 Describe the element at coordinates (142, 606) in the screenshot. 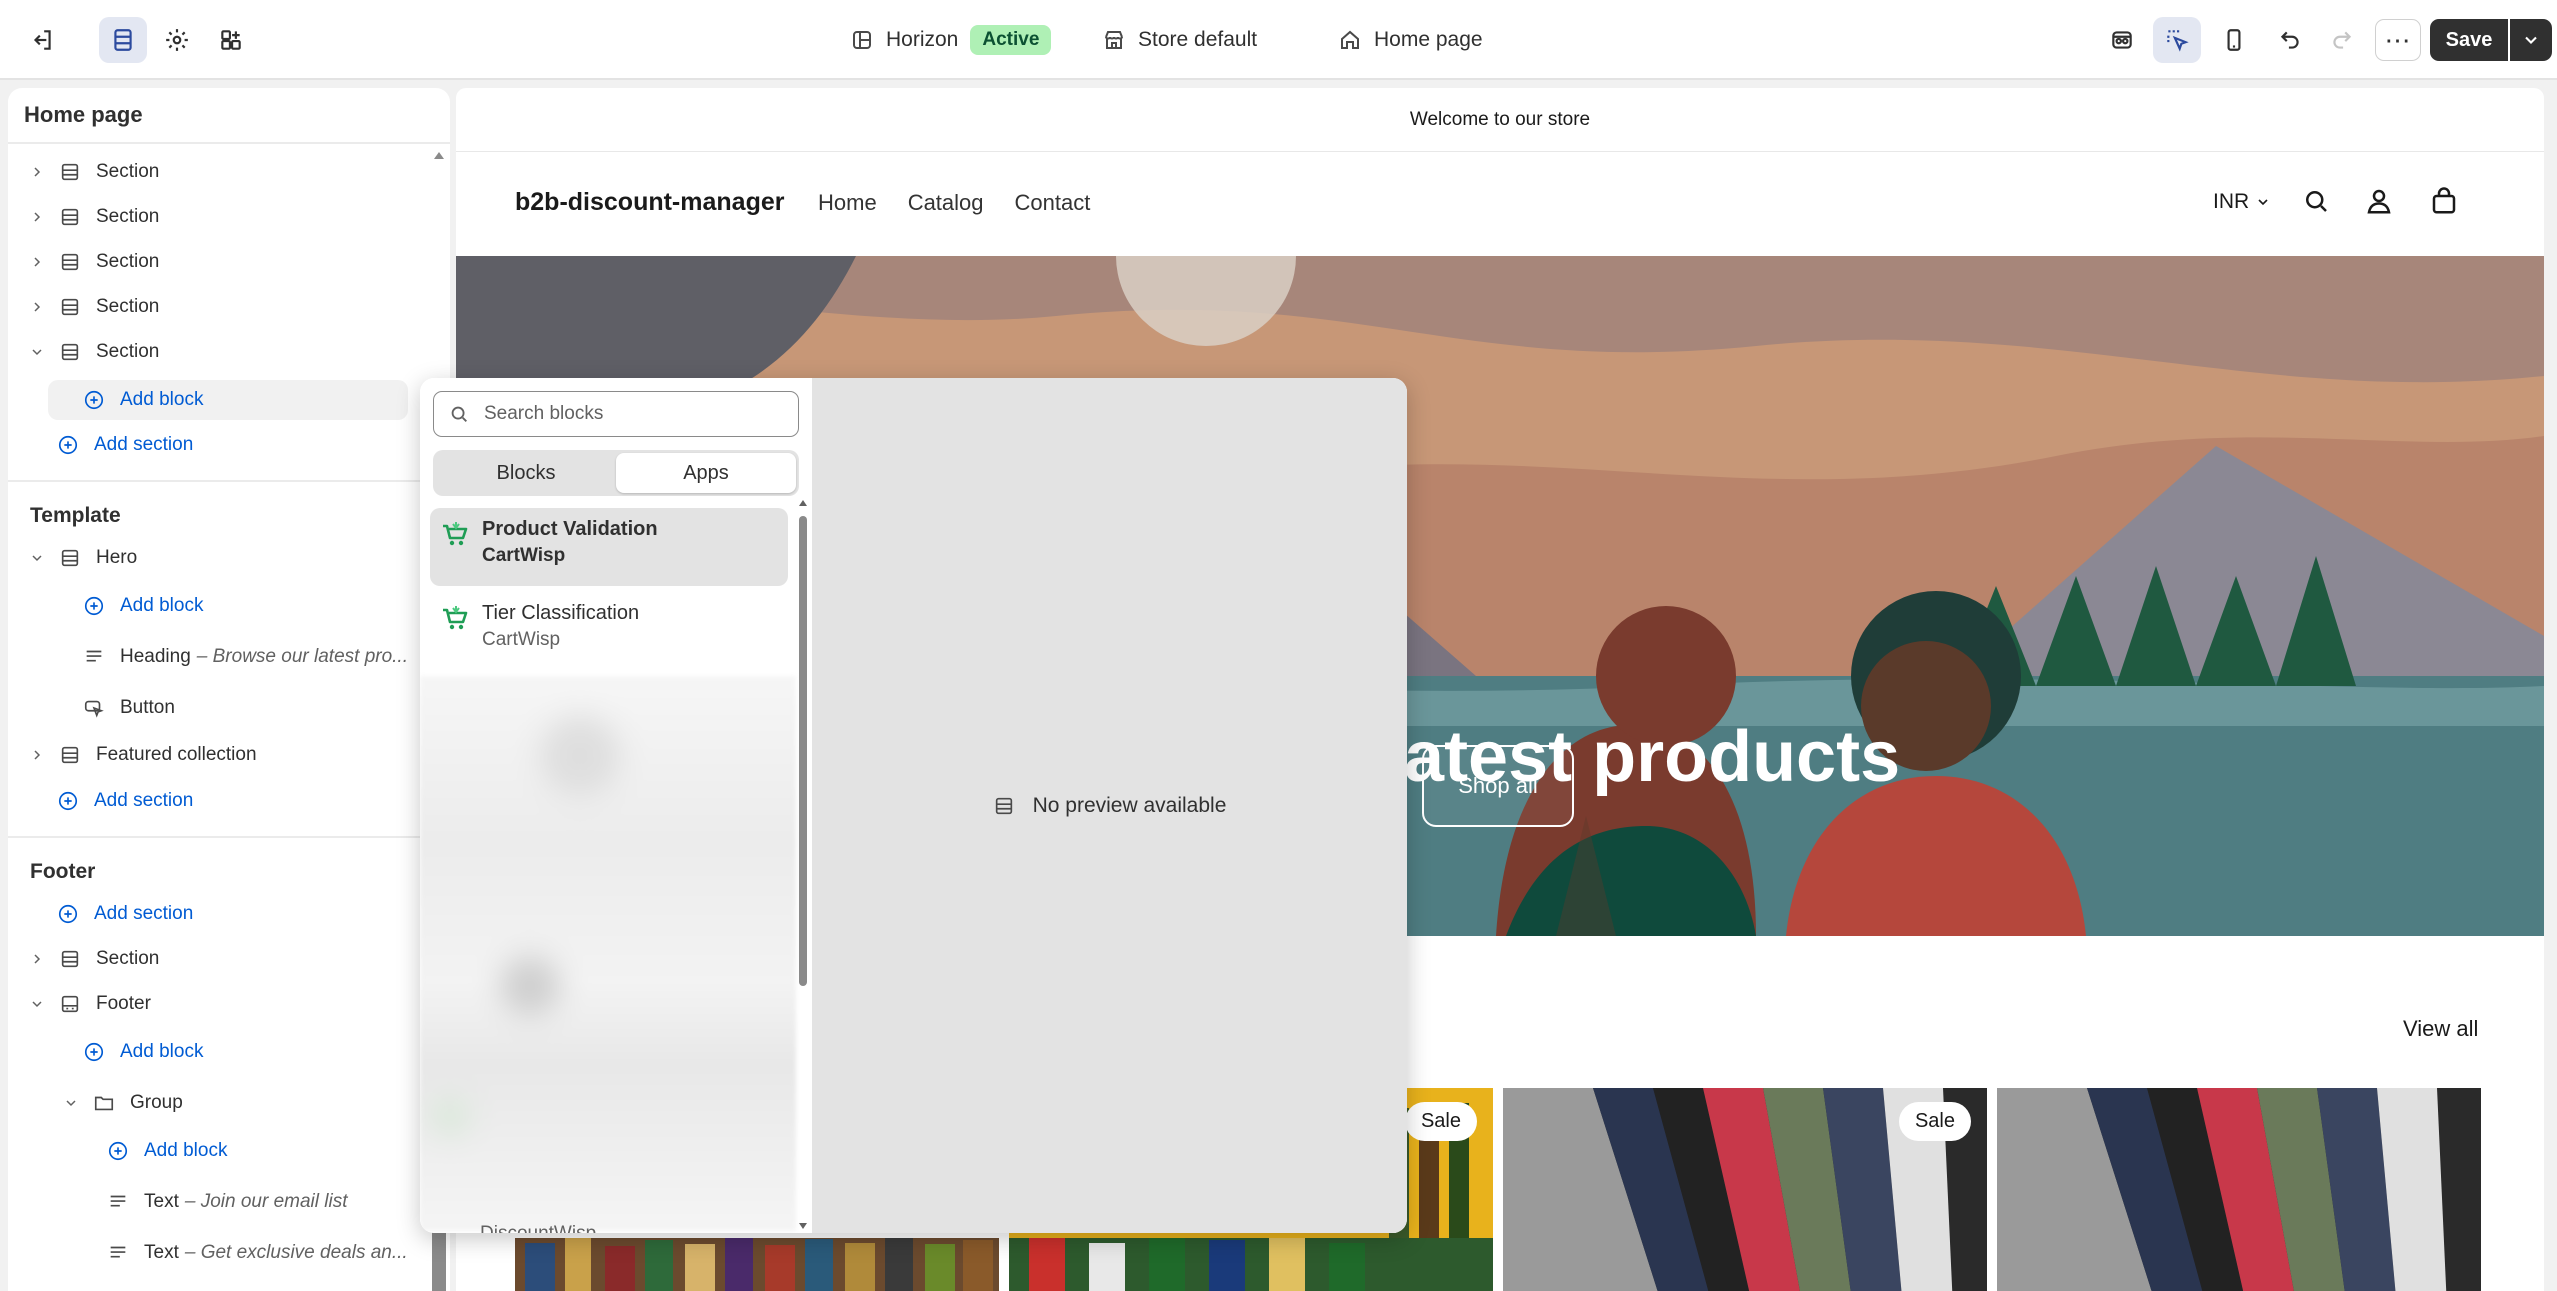

I see `hero-add-block-button: Add block` at that location.